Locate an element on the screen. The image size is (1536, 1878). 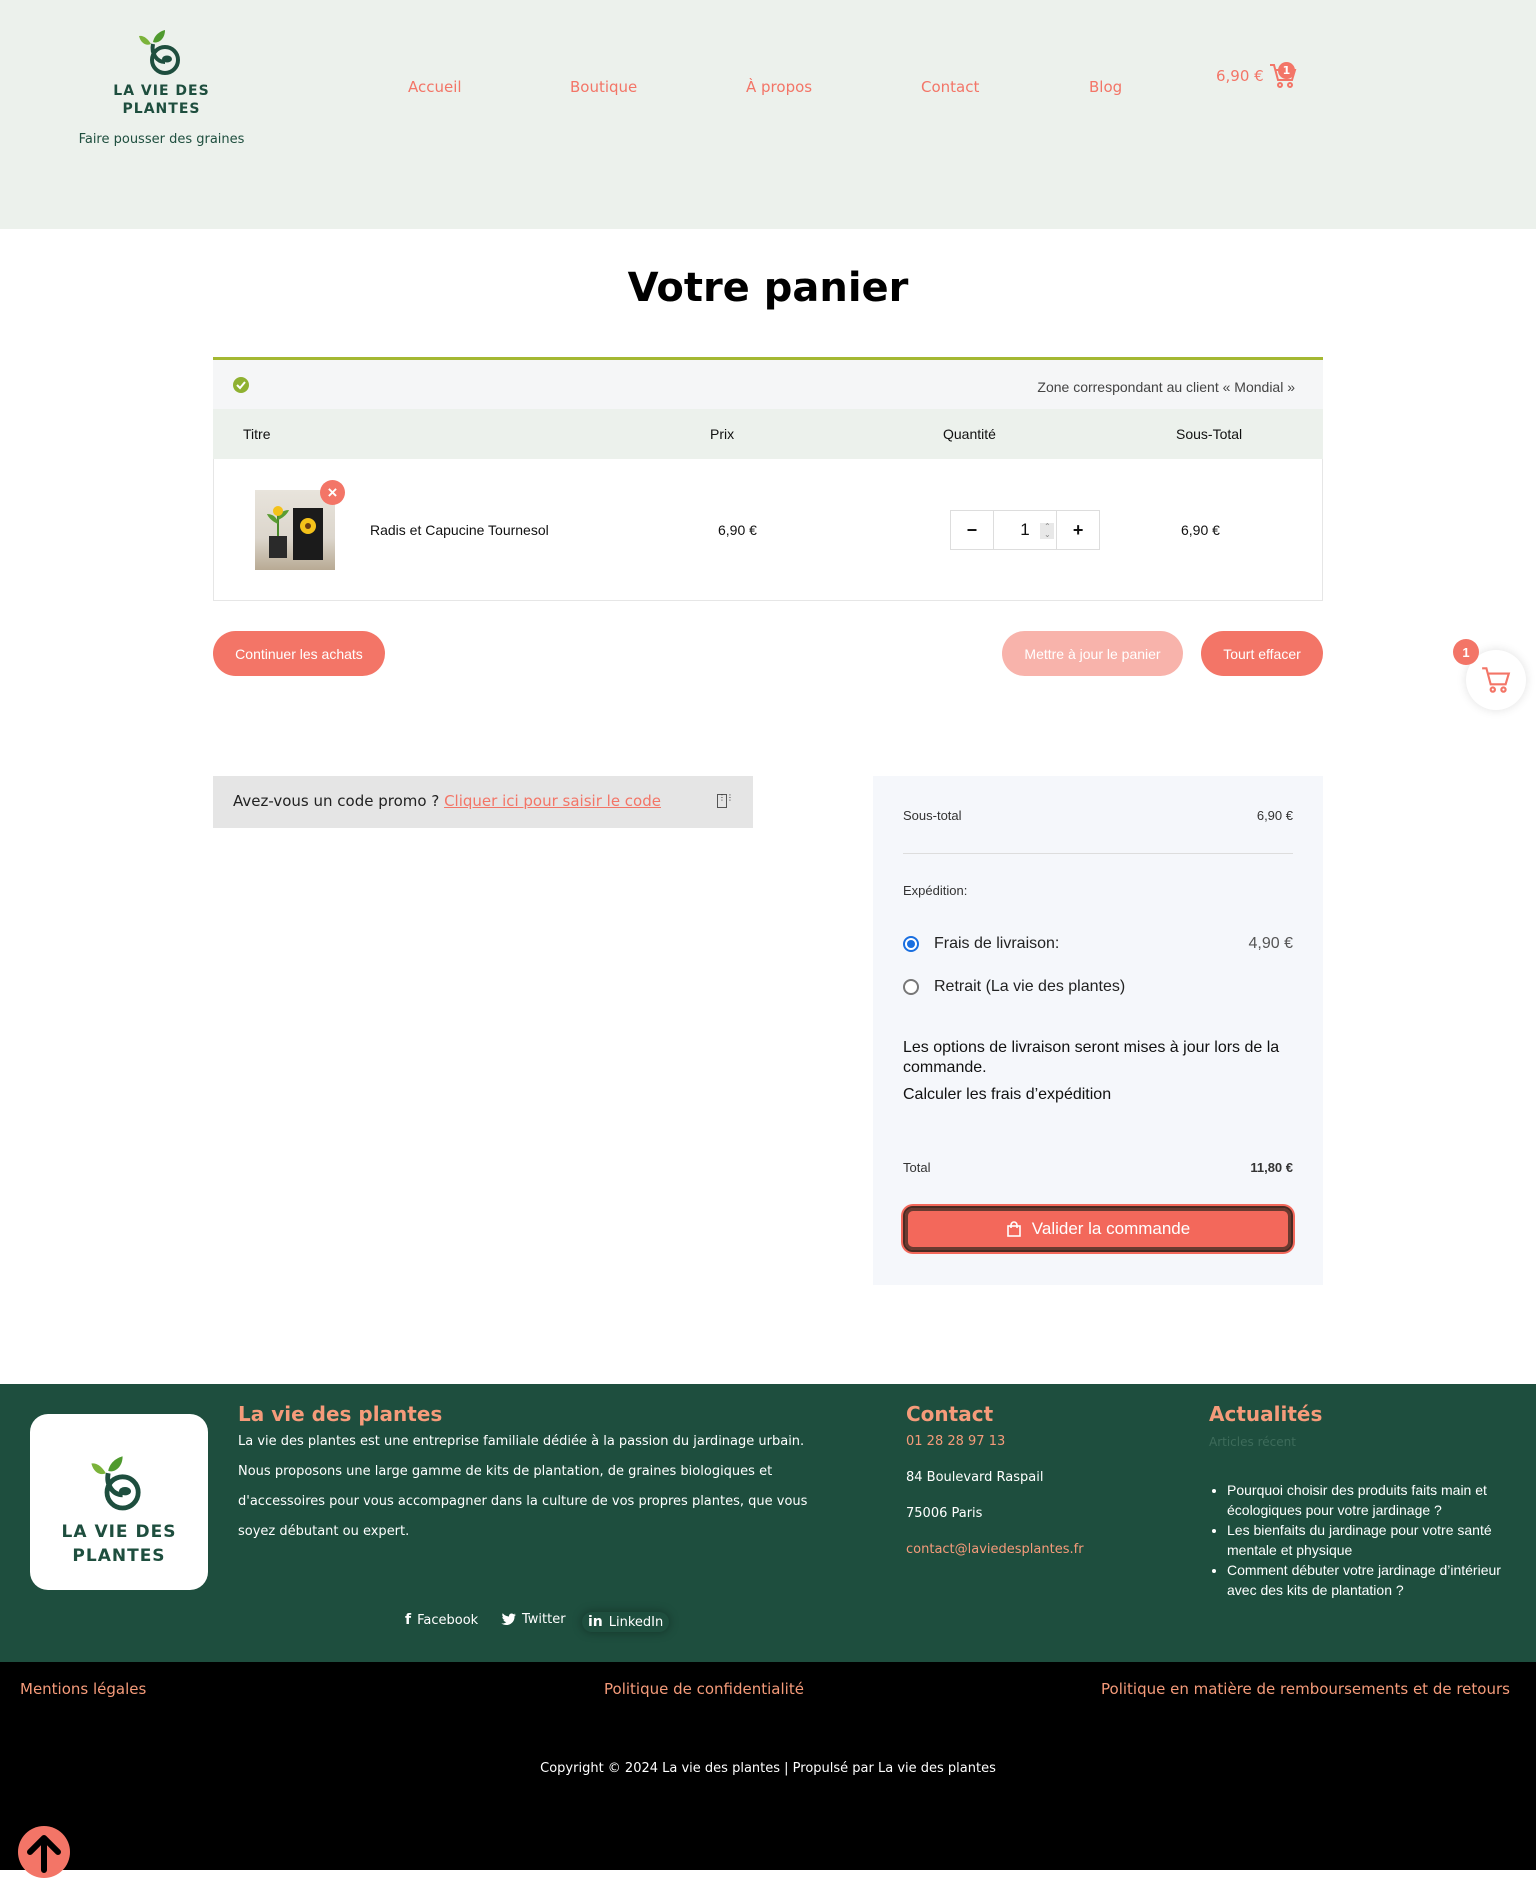
col-title: Titre is located at coordinates (257, 434).